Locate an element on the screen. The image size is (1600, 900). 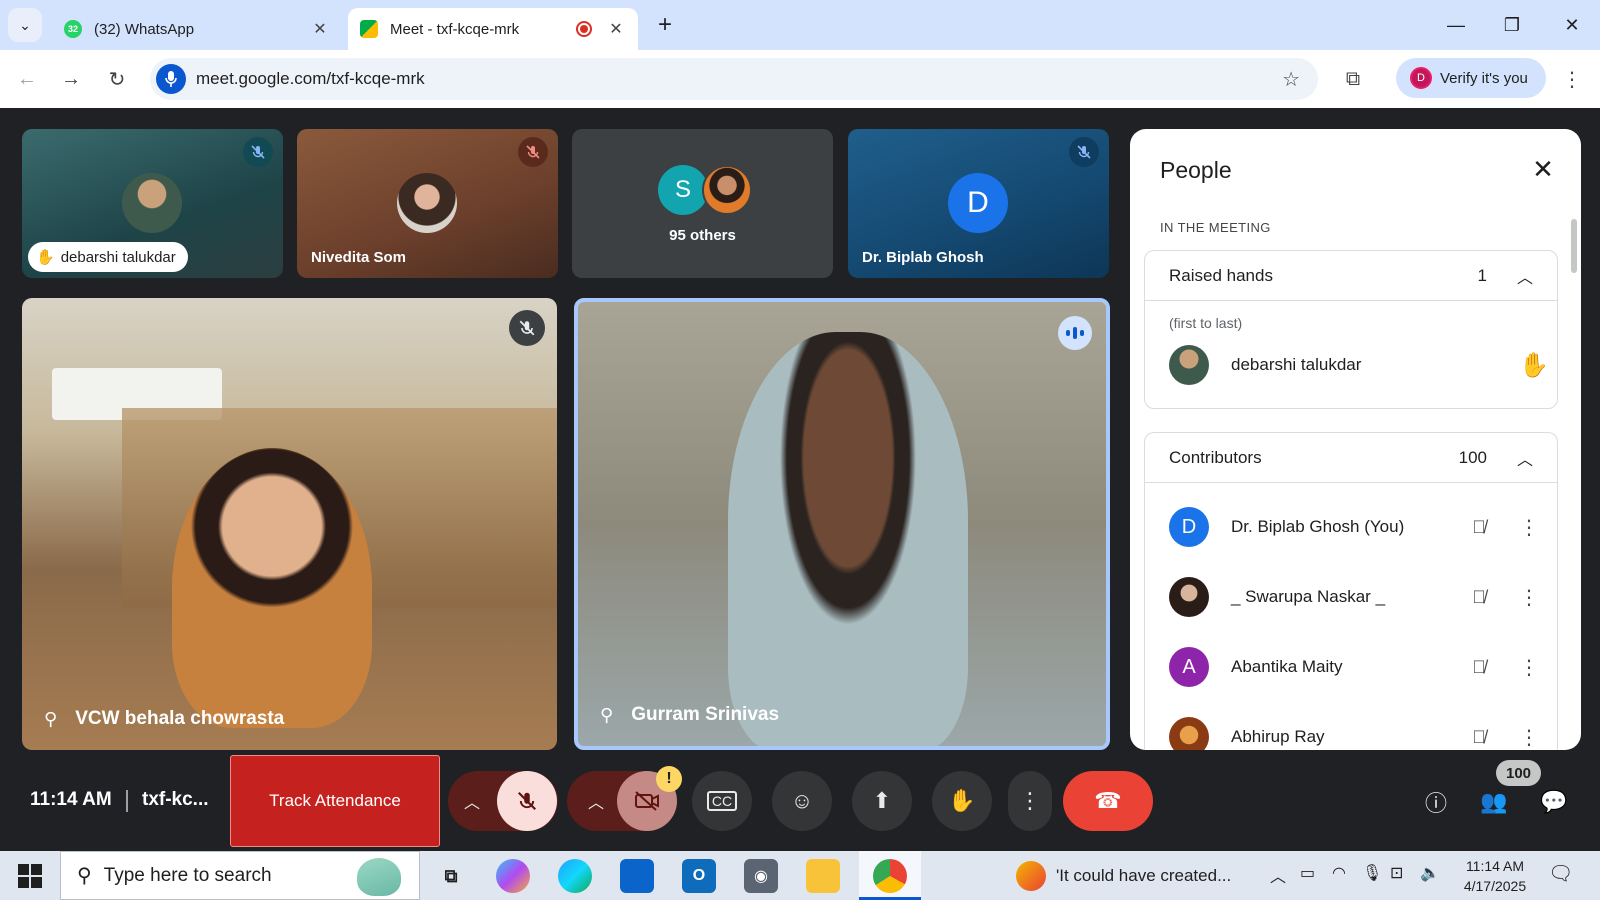
verify-profile-button: D Verify it's you is located at coordinates (1471, 78).